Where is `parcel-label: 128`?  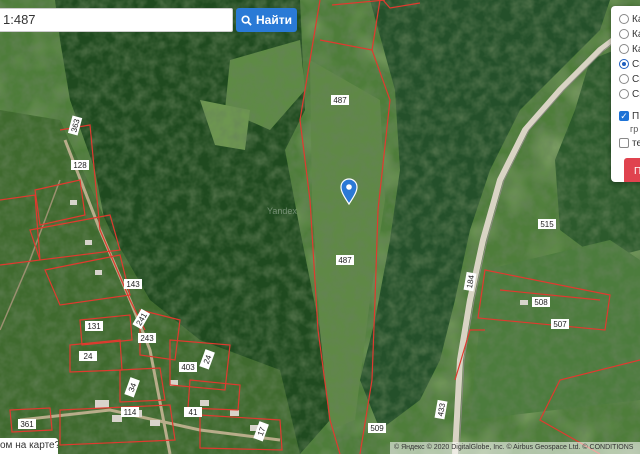 parcel-label: 128 is located at coordinates (80, 165).